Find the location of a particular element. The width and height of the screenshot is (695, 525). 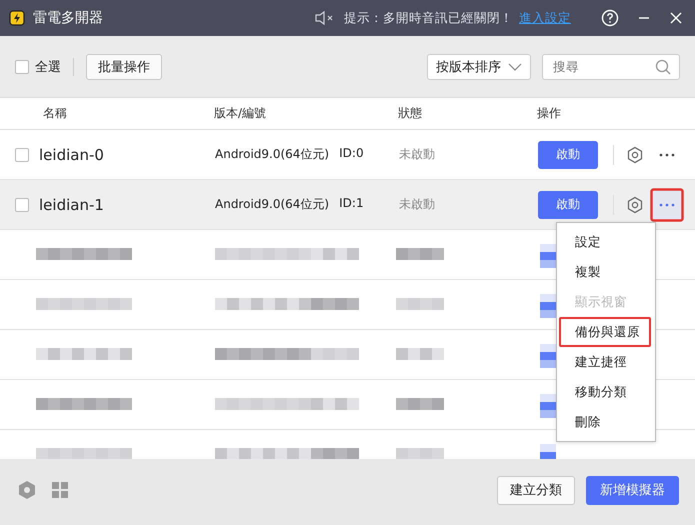

search-icon is located at coordinates (663, 66).